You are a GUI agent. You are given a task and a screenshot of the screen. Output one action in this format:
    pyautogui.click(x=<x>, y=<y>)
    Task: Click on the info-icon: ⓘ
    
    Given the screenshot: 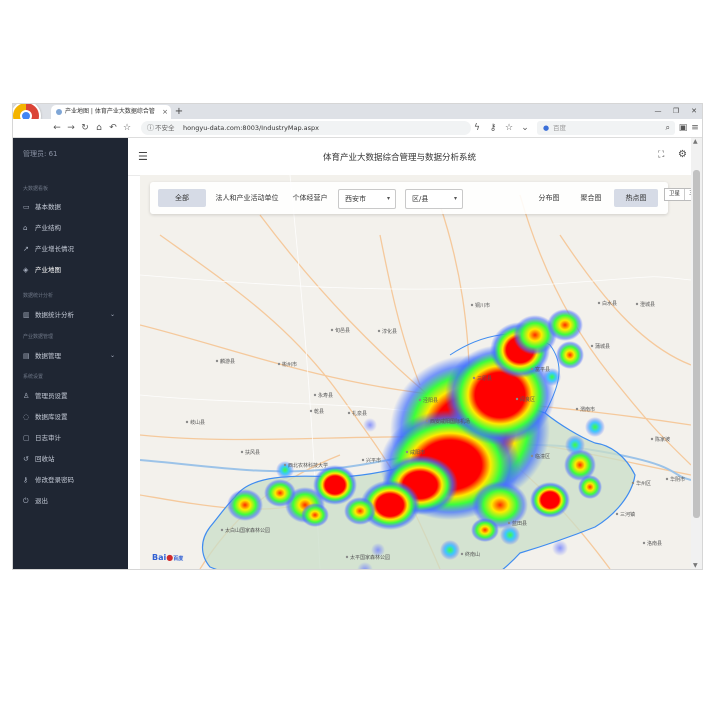 What is the action you would take?
    pyautogui.click(x=150, y=128)
    